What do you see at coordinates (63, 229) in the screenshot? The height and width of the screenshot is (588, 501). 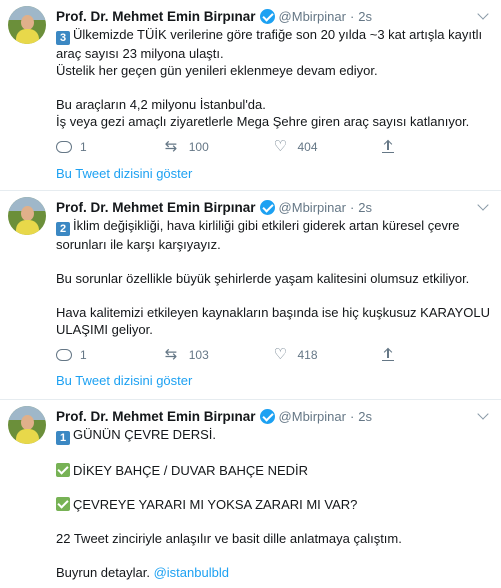 I see `keycap-number-icon: 2` at bounding box center [63, 229].